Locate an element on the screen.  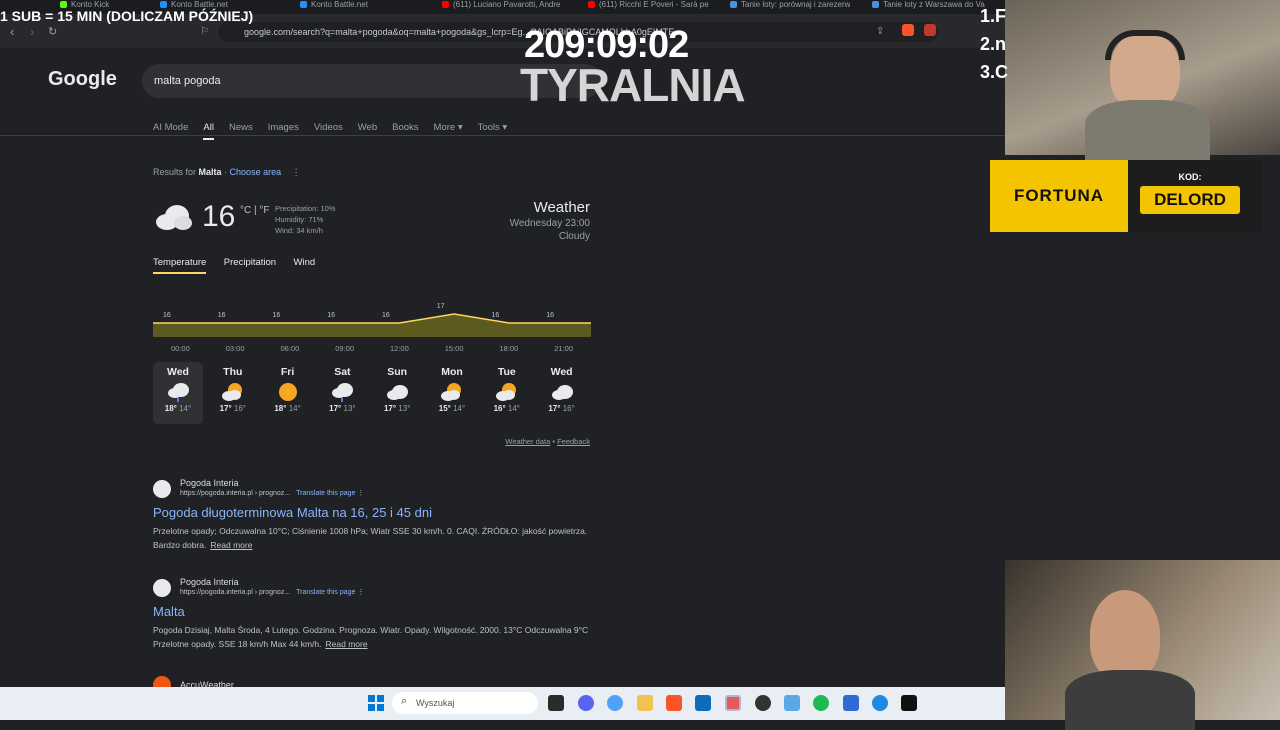
notepad-icon is located at coordinates (851, 703).